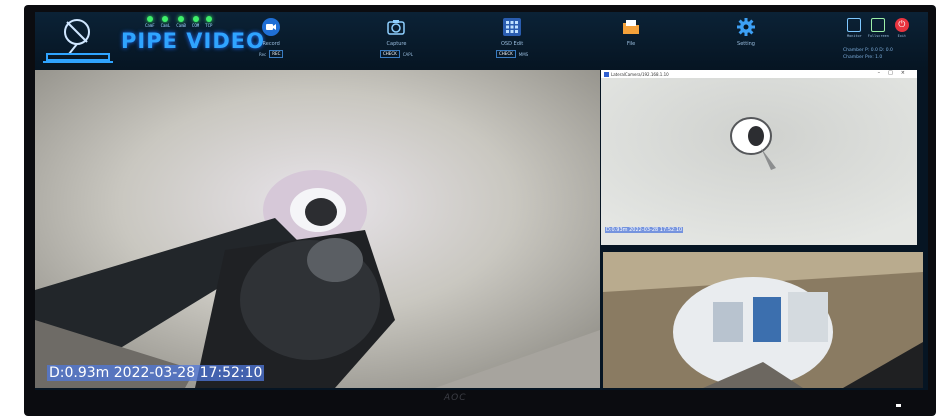  Describe the element at coordinates (396, 44) in the screenshot. I see `capture-label: Capture` at that location.